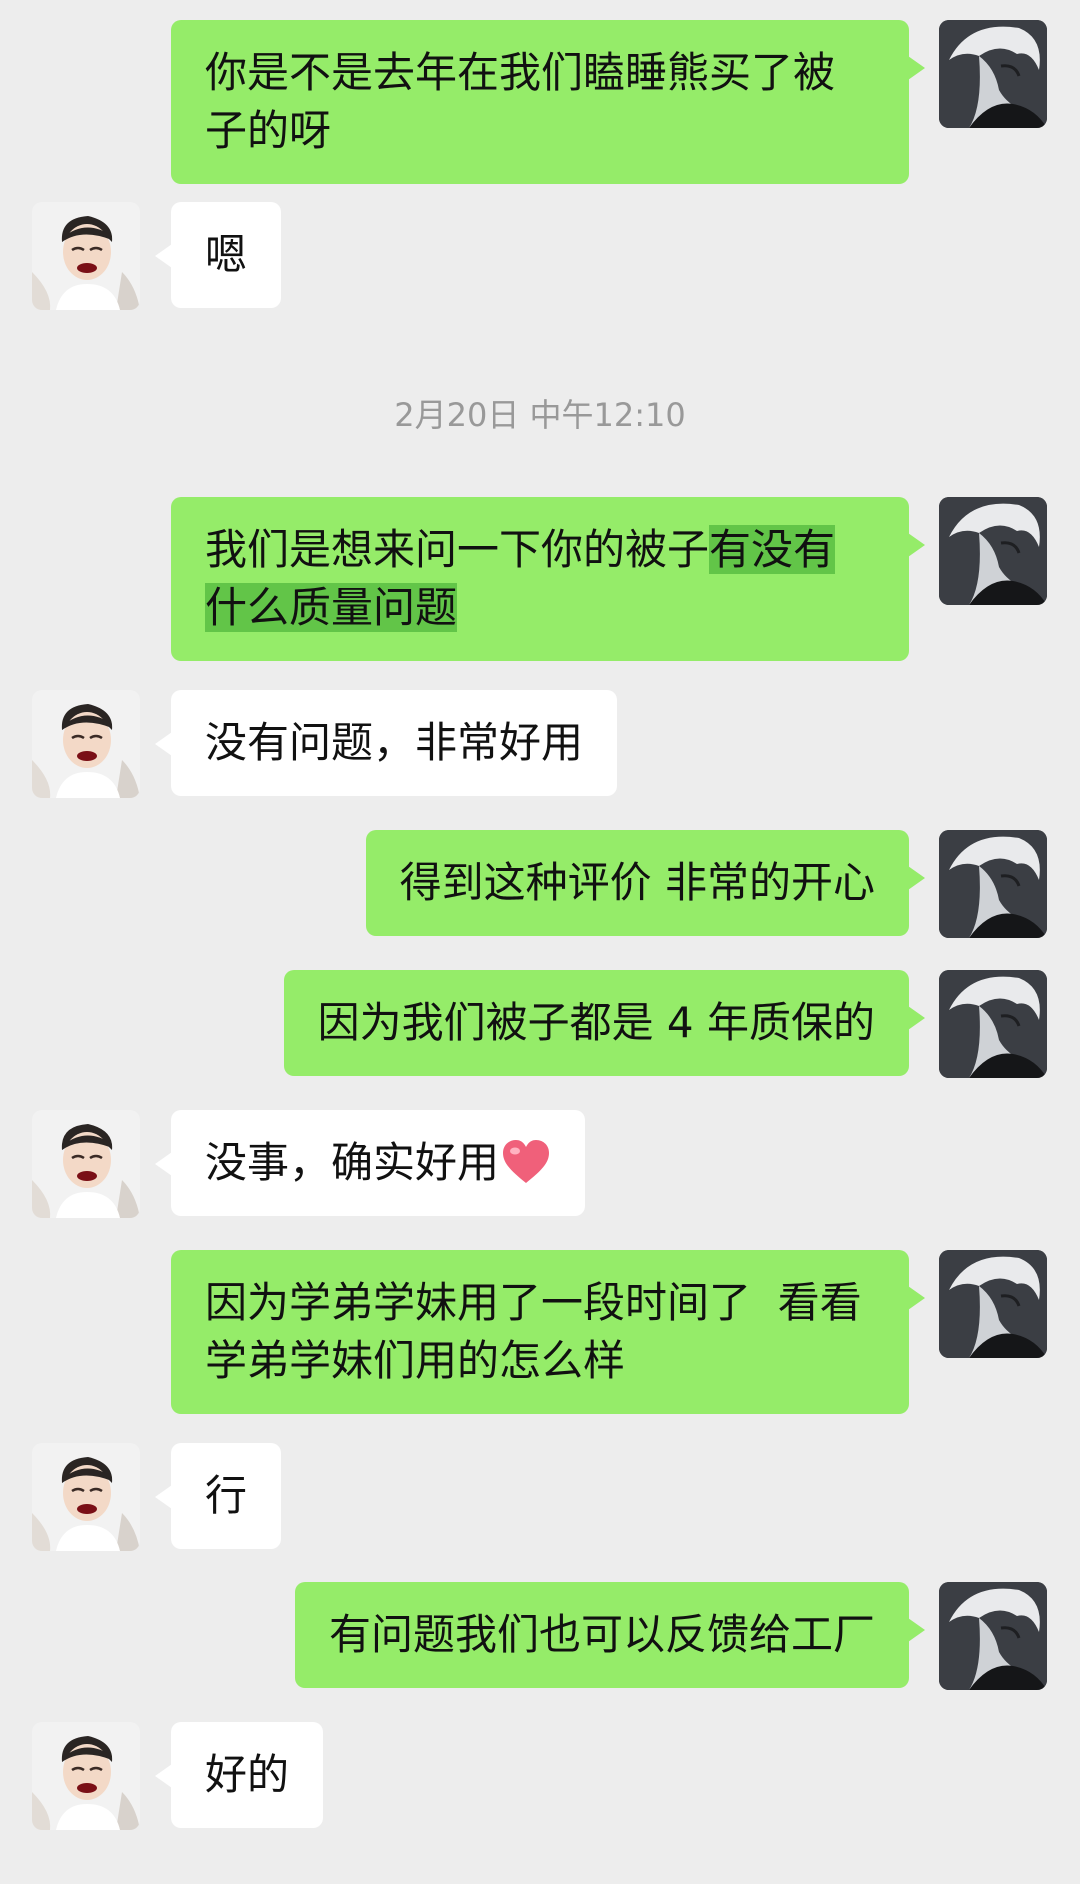 The image size is (1080, 1884). I want to click on heart-icon, so click(526, 1161).